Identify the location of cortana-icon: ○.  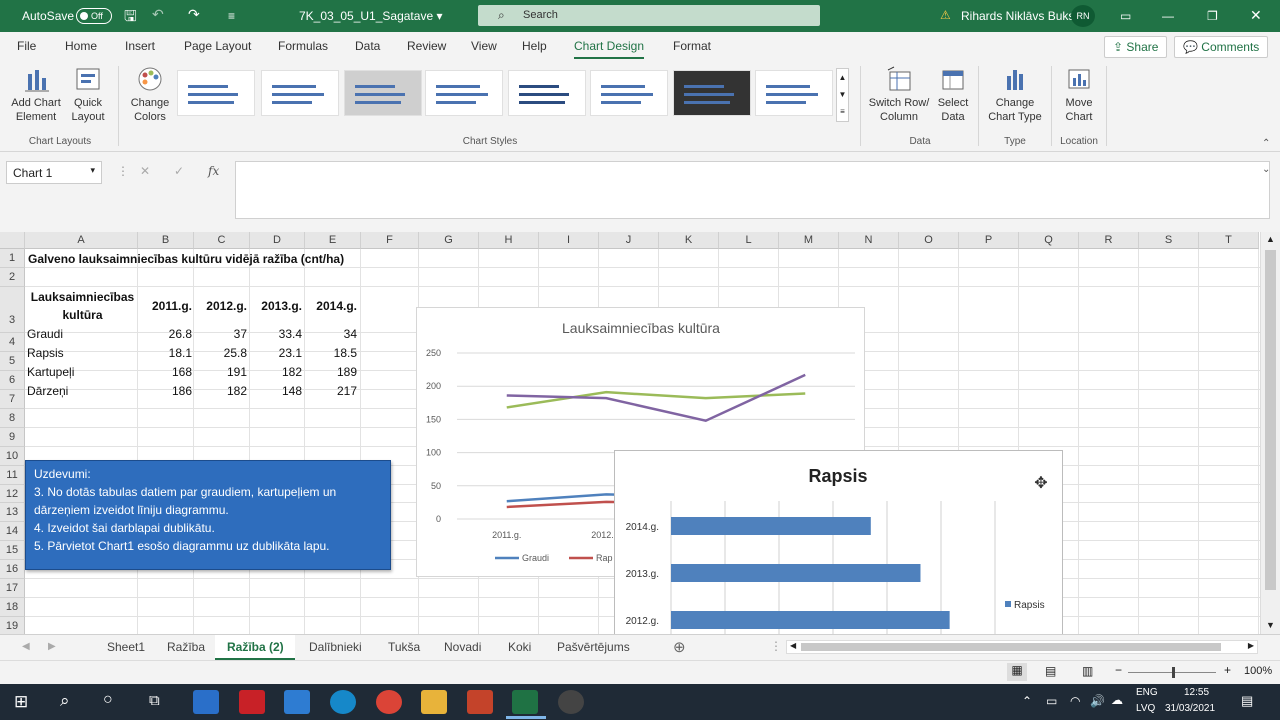
(108, 700).